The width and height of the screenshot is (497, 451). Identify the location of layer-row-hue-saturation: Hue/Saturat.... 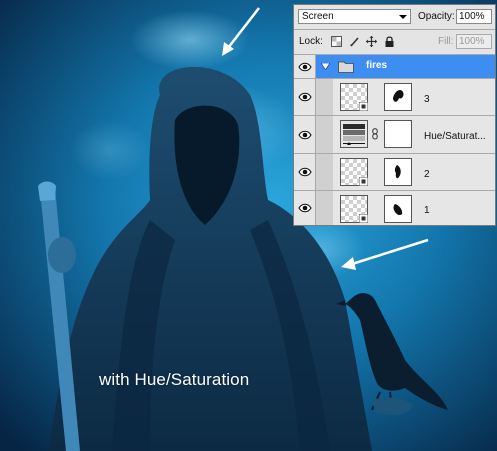
(394, 135).